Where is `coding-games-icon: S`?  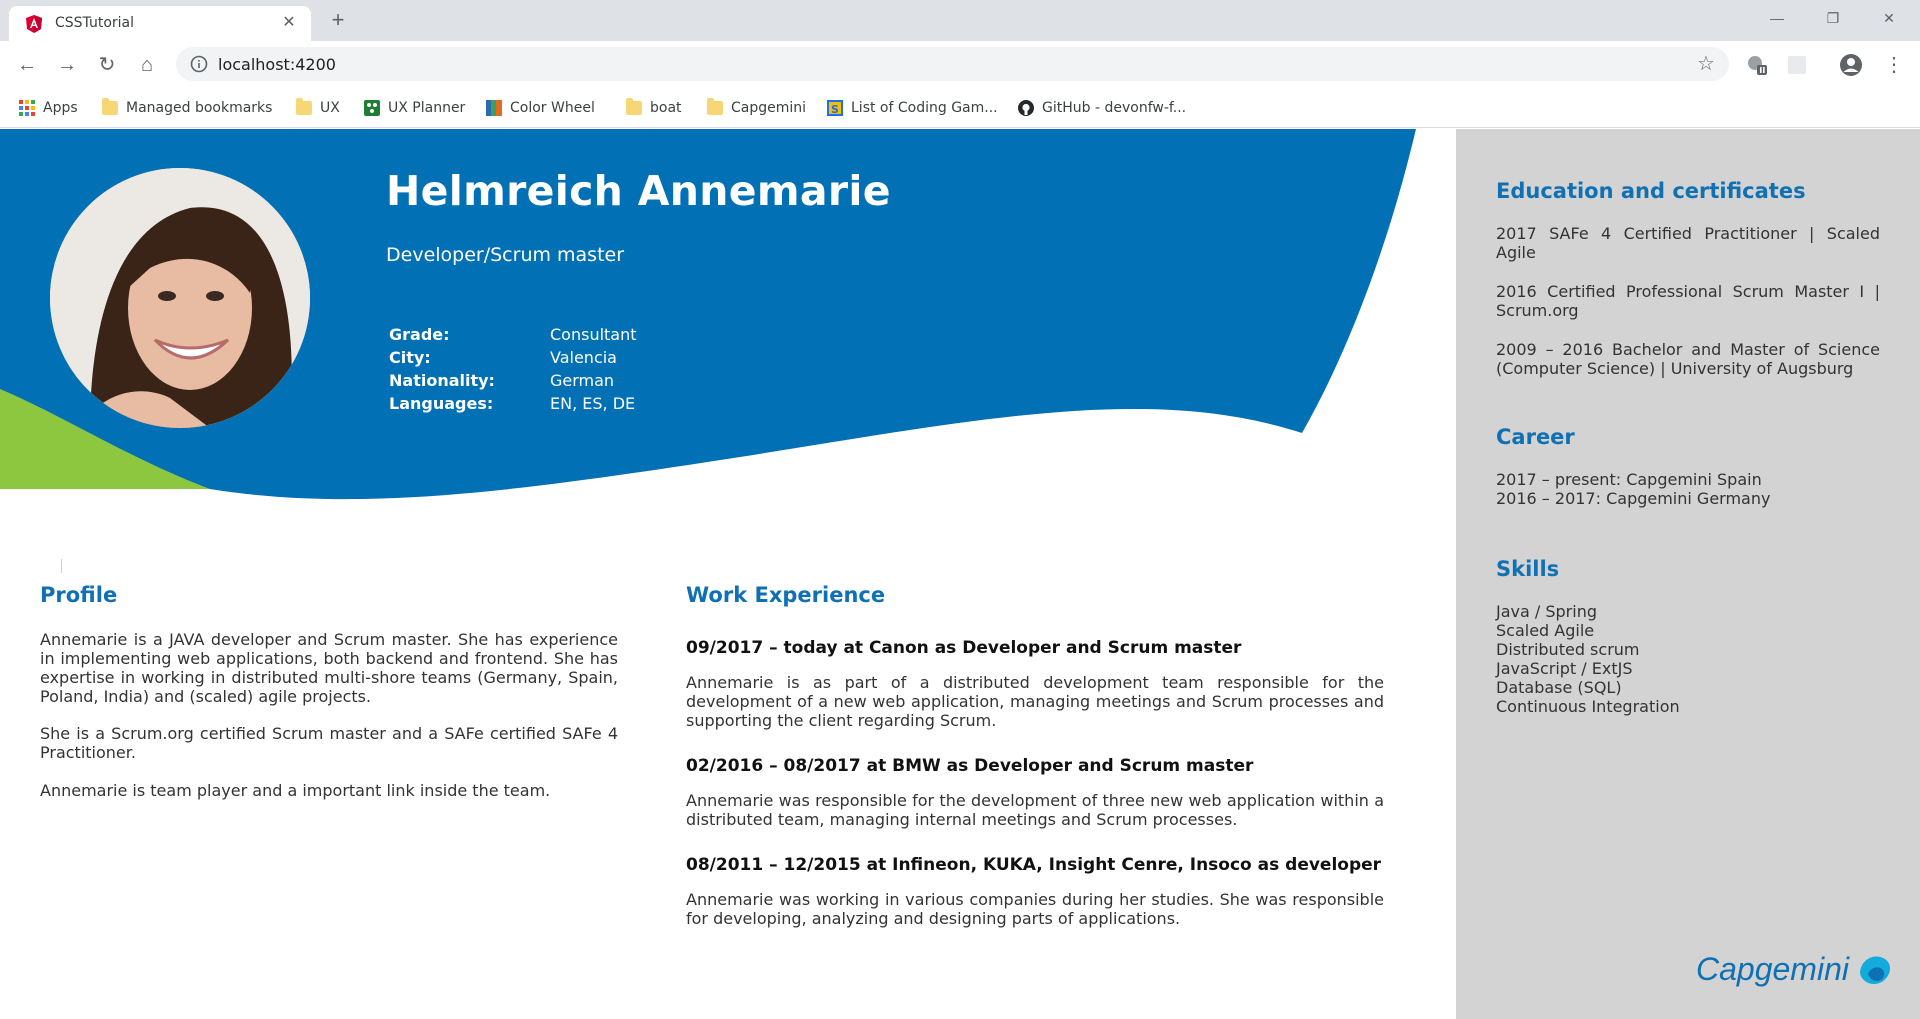 coding-games-icon: S is located at coordinates (835, 108).